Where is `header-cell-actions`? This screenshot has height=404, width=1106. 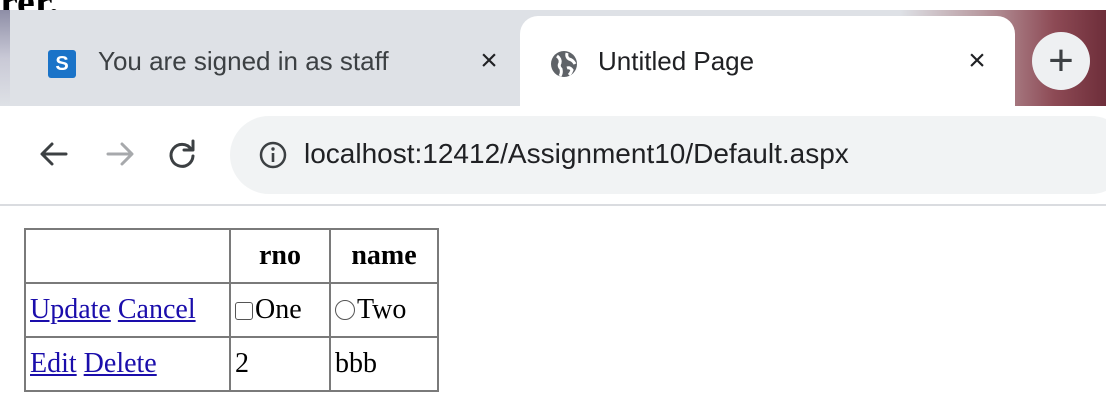
header-cell-actions is located at coordinates (127, 256).